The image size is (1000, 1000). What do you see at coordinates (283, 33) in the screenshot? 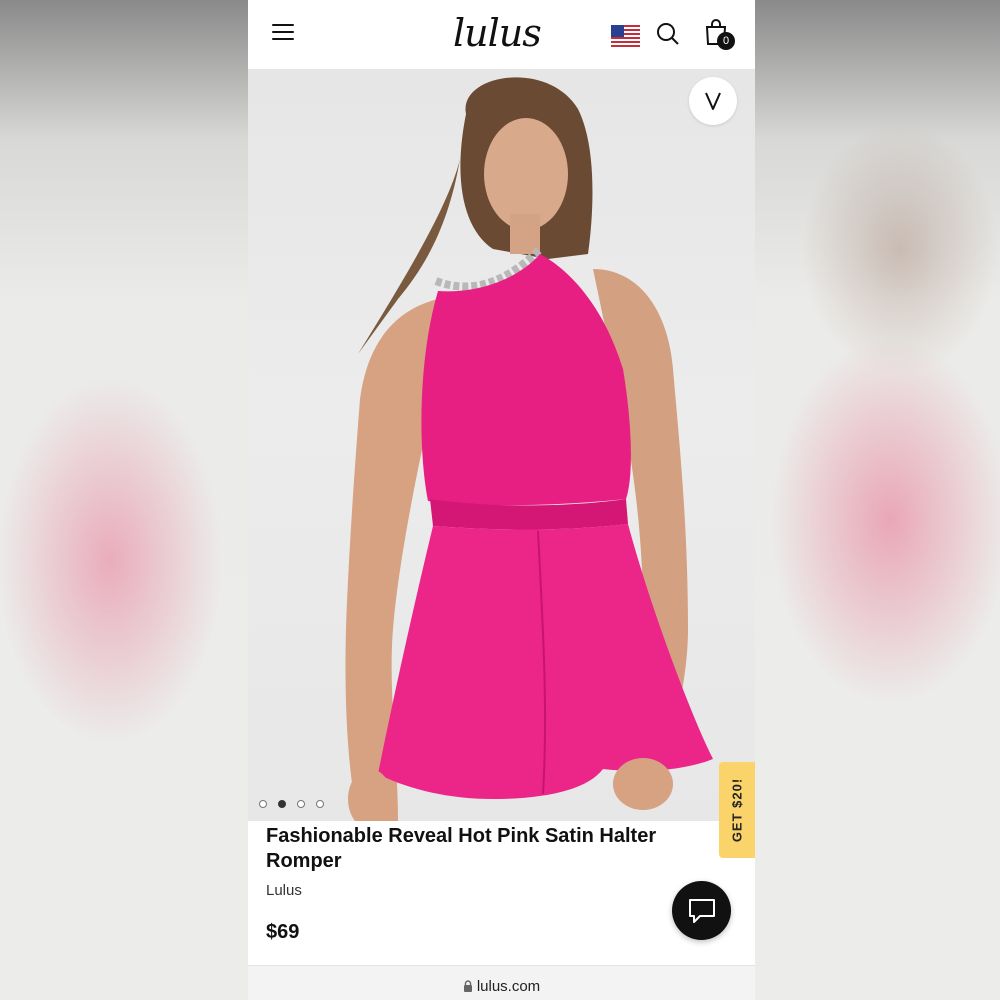
I see `menu-icon` at bounding box center [283, 33].